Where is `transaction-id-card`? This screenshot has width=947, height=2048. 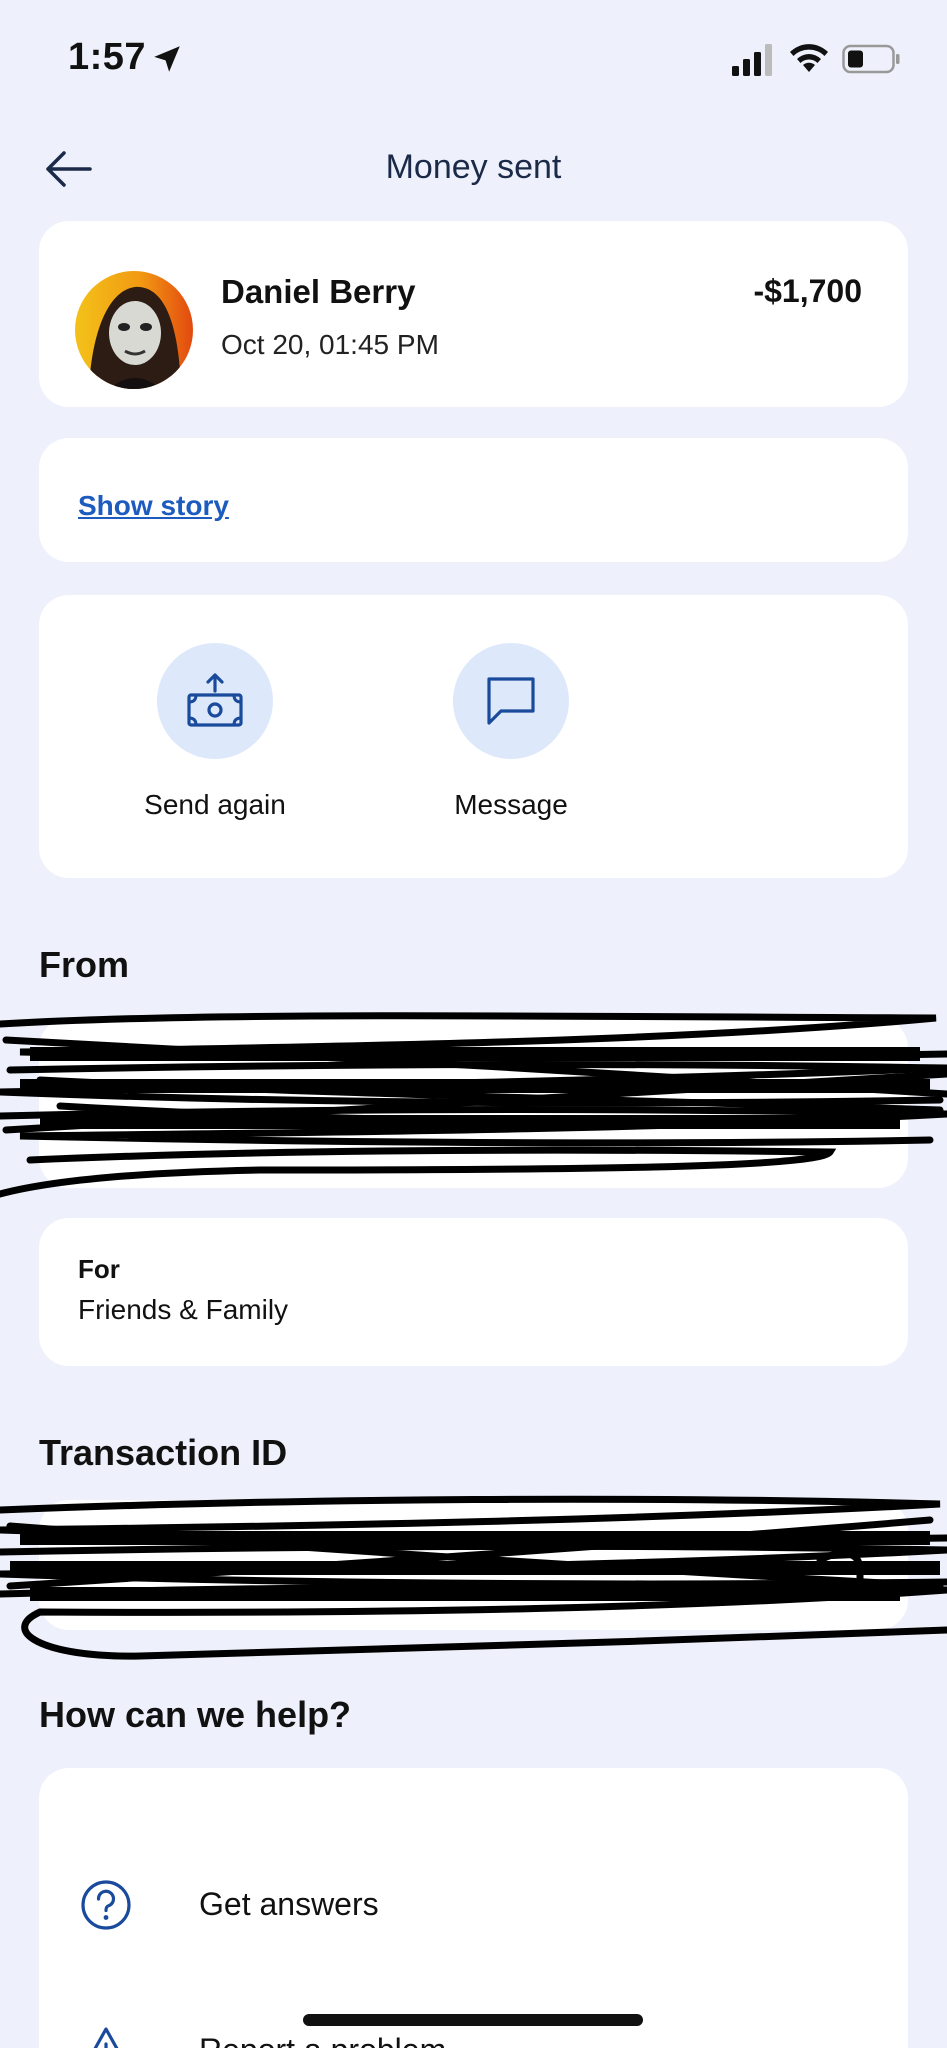
transaction-id-card is located at coordinates (473, 1565).